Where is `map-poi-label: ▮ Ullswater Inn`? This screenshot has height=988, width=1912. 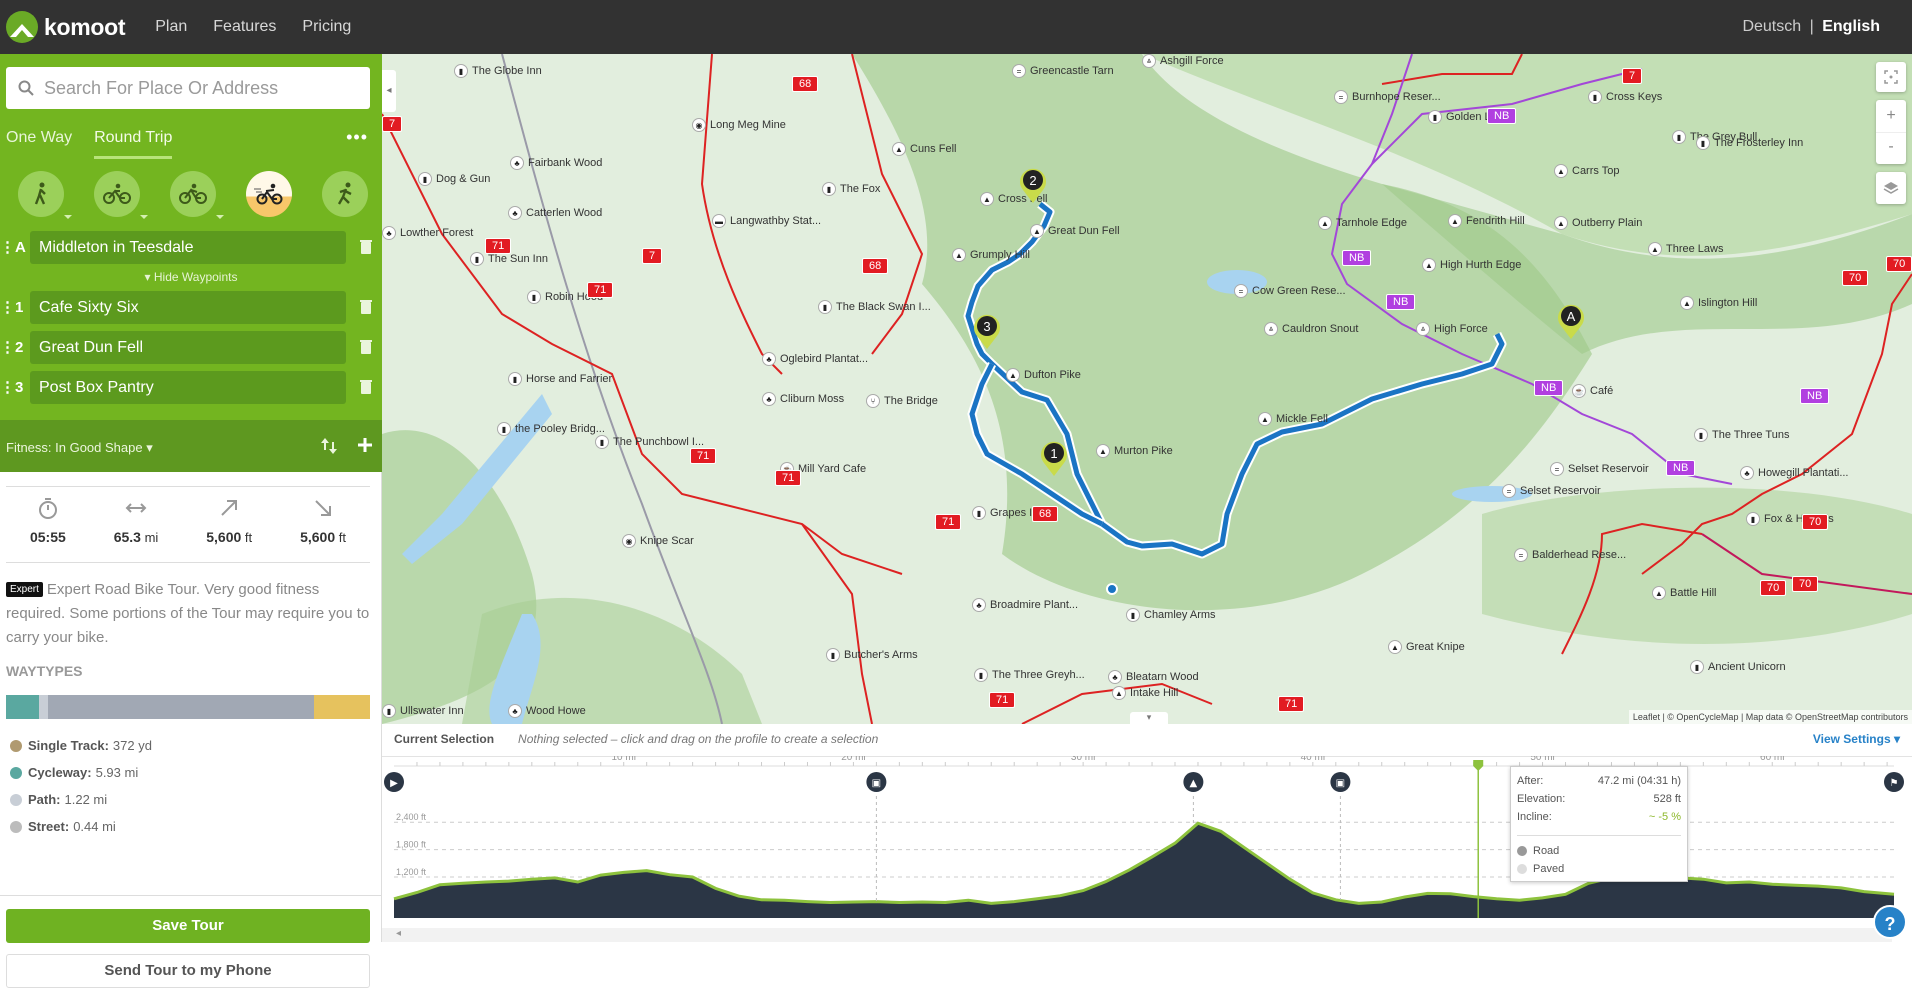
map-poi-label: ▮ Ullswater Inn is located at coordinates (423, 711).